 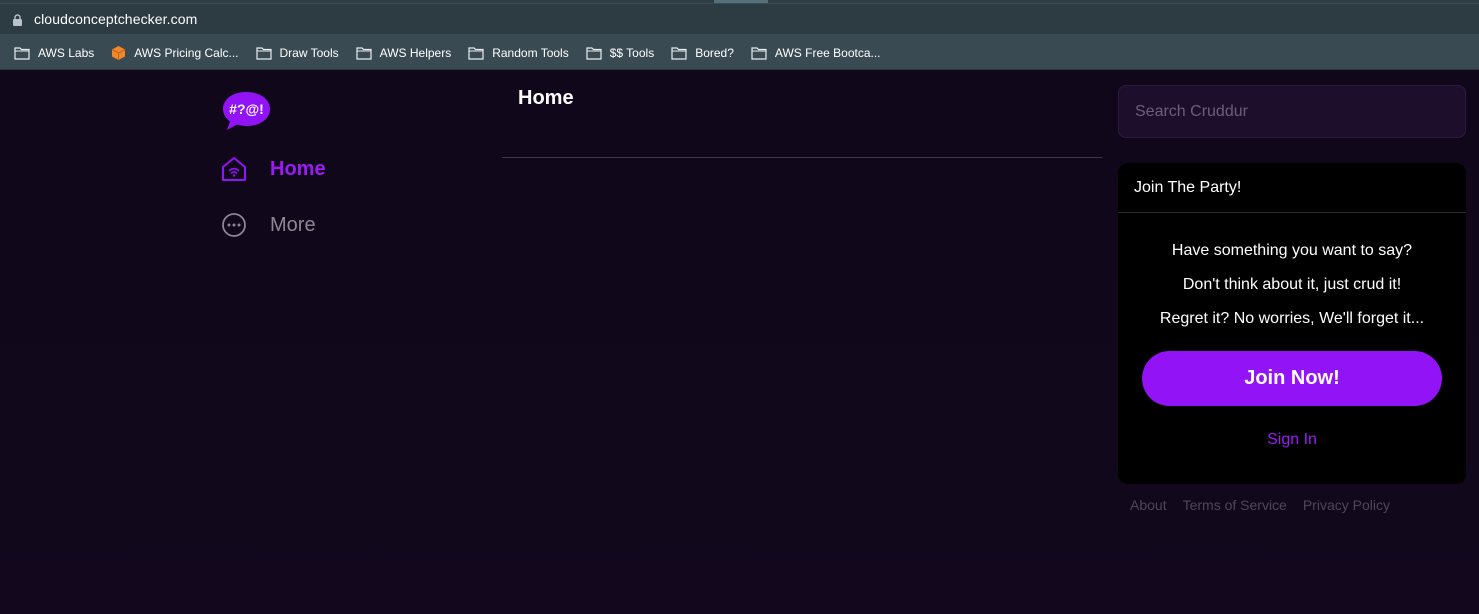 I want to click on bookmark-bored: Bored?, so click(x=702, y=53).